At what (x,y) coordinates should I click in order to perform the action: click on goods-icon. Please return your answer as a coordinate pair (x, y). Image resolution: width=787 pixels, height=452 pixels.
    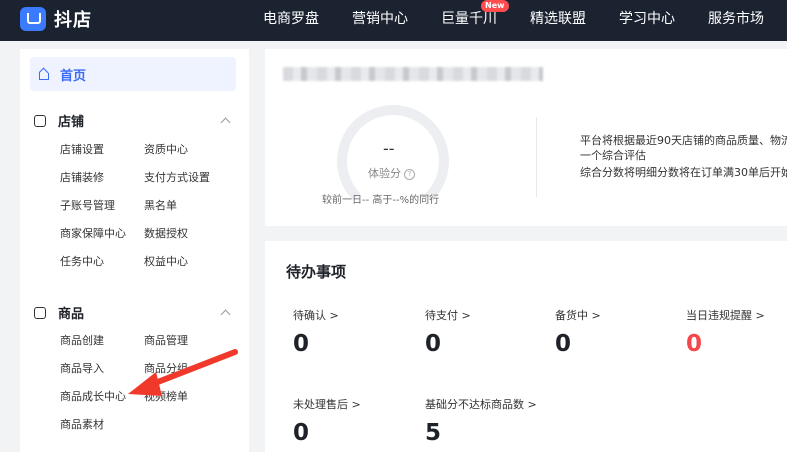
    Looking at the image, I should click on (40, 312).